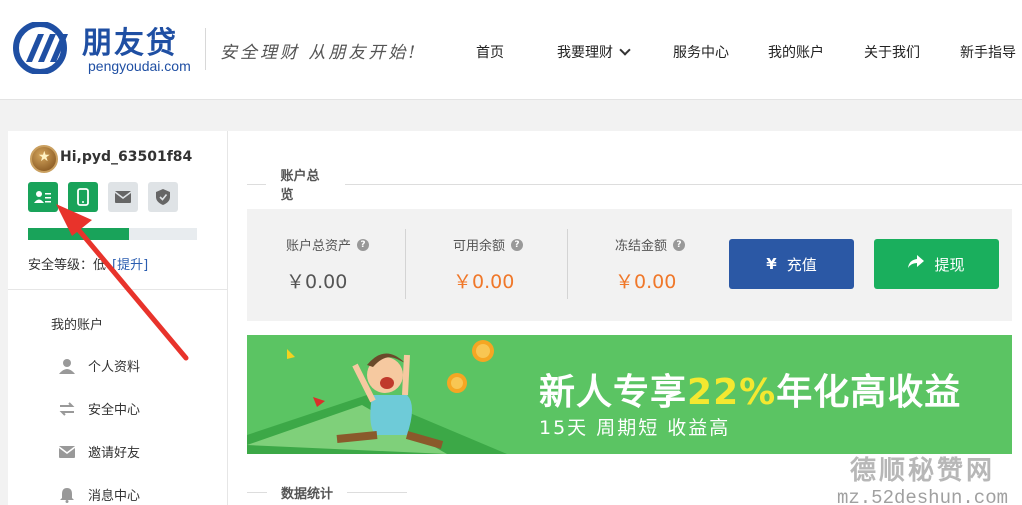  I want to click on watermark: 德顺秘赞网 mz.52deshun.com, so click(922, 477).